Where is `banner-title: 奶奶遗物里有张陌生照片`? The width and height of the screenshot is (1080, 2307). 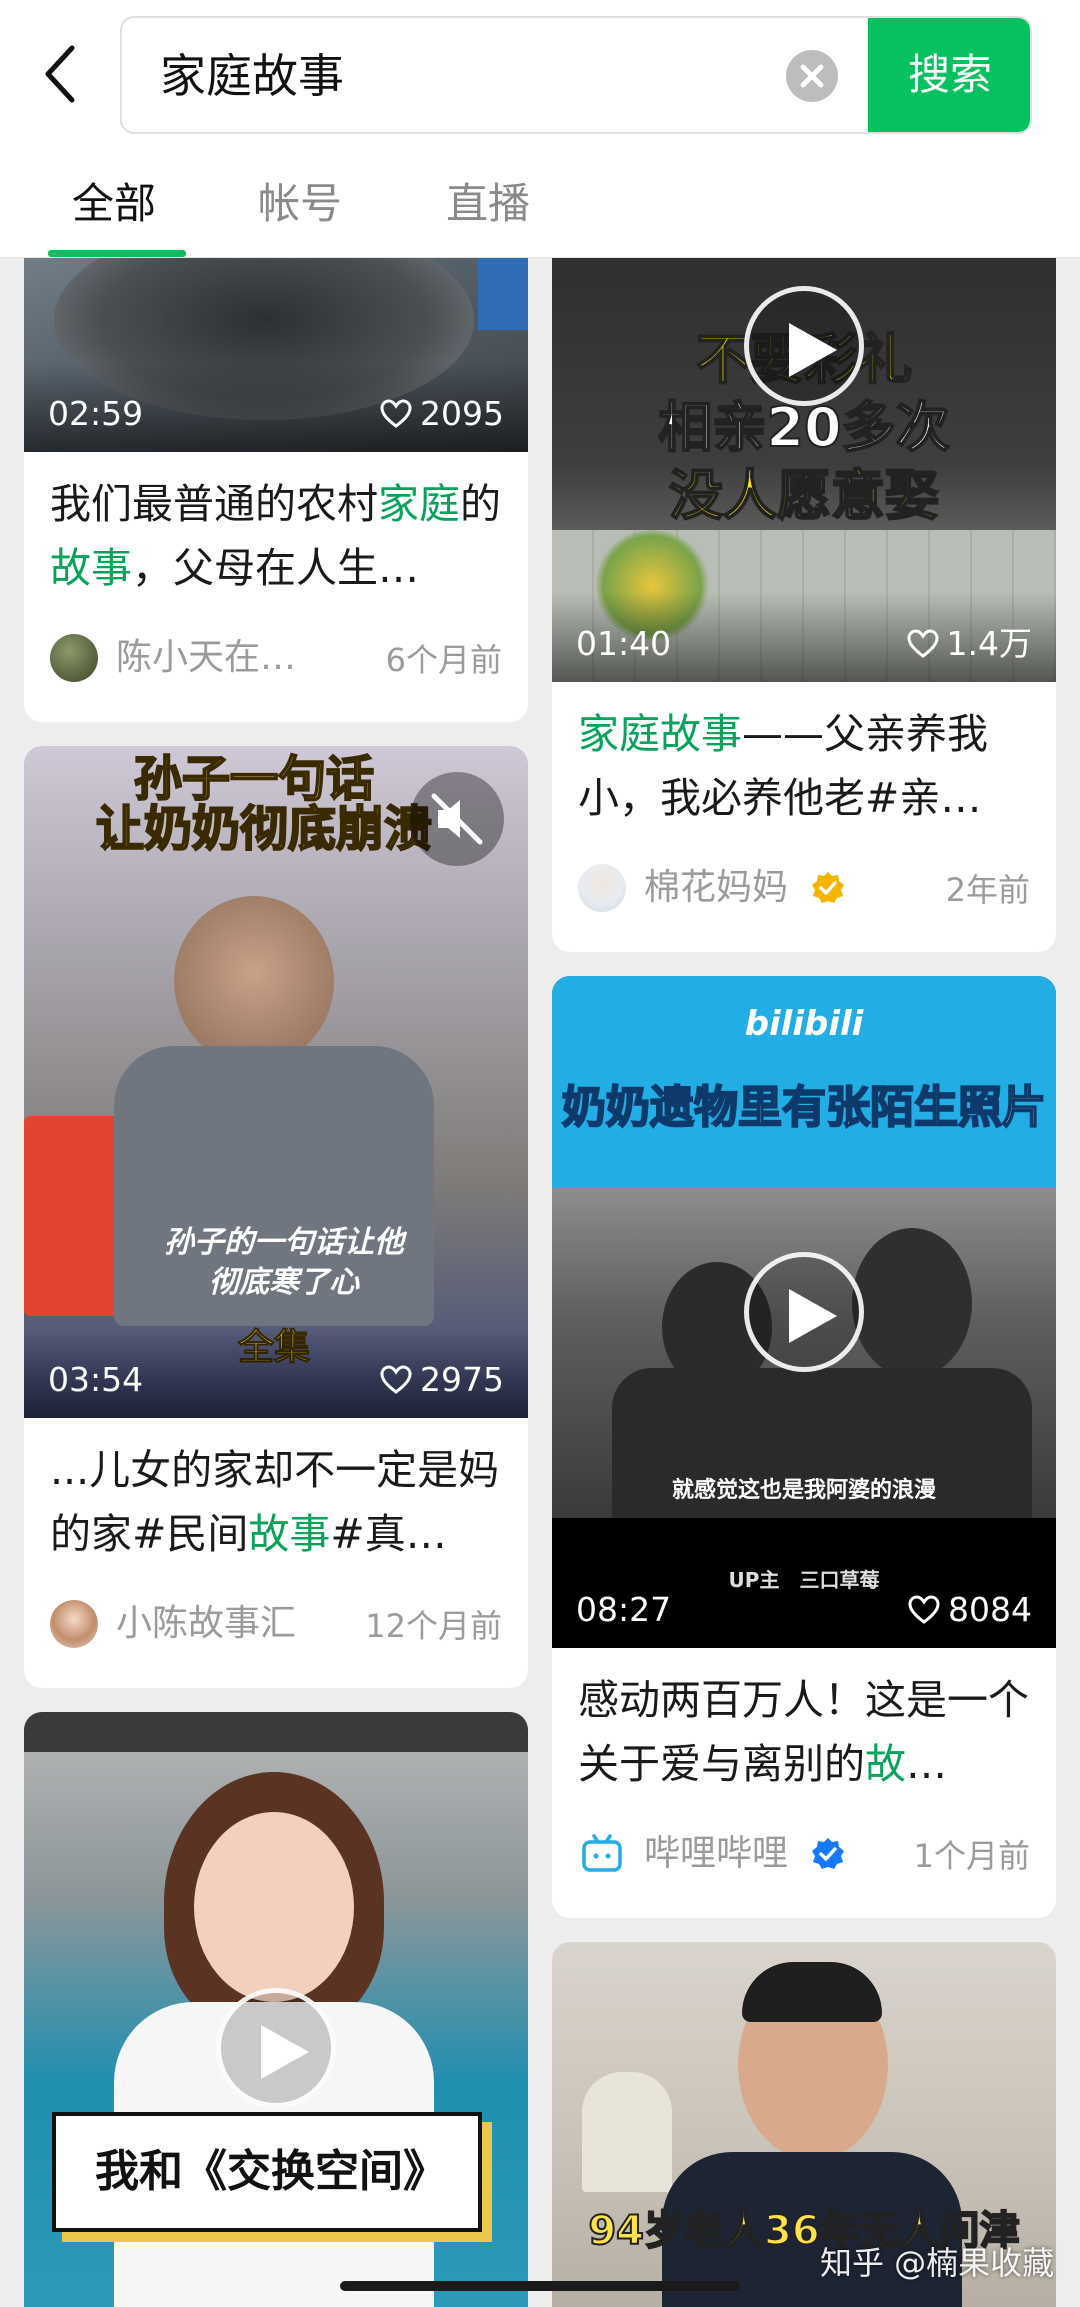 banner-title: 奶奶遗物里有张陌生照片 is located at coordinates (804, 1107).